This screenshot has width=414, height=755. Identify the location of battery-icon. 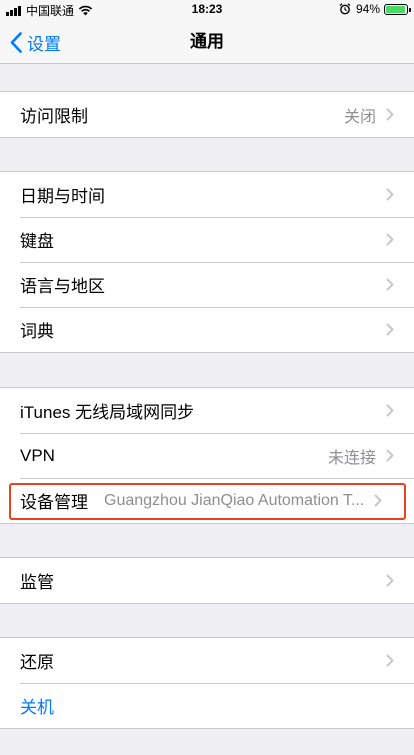
(397, 9).